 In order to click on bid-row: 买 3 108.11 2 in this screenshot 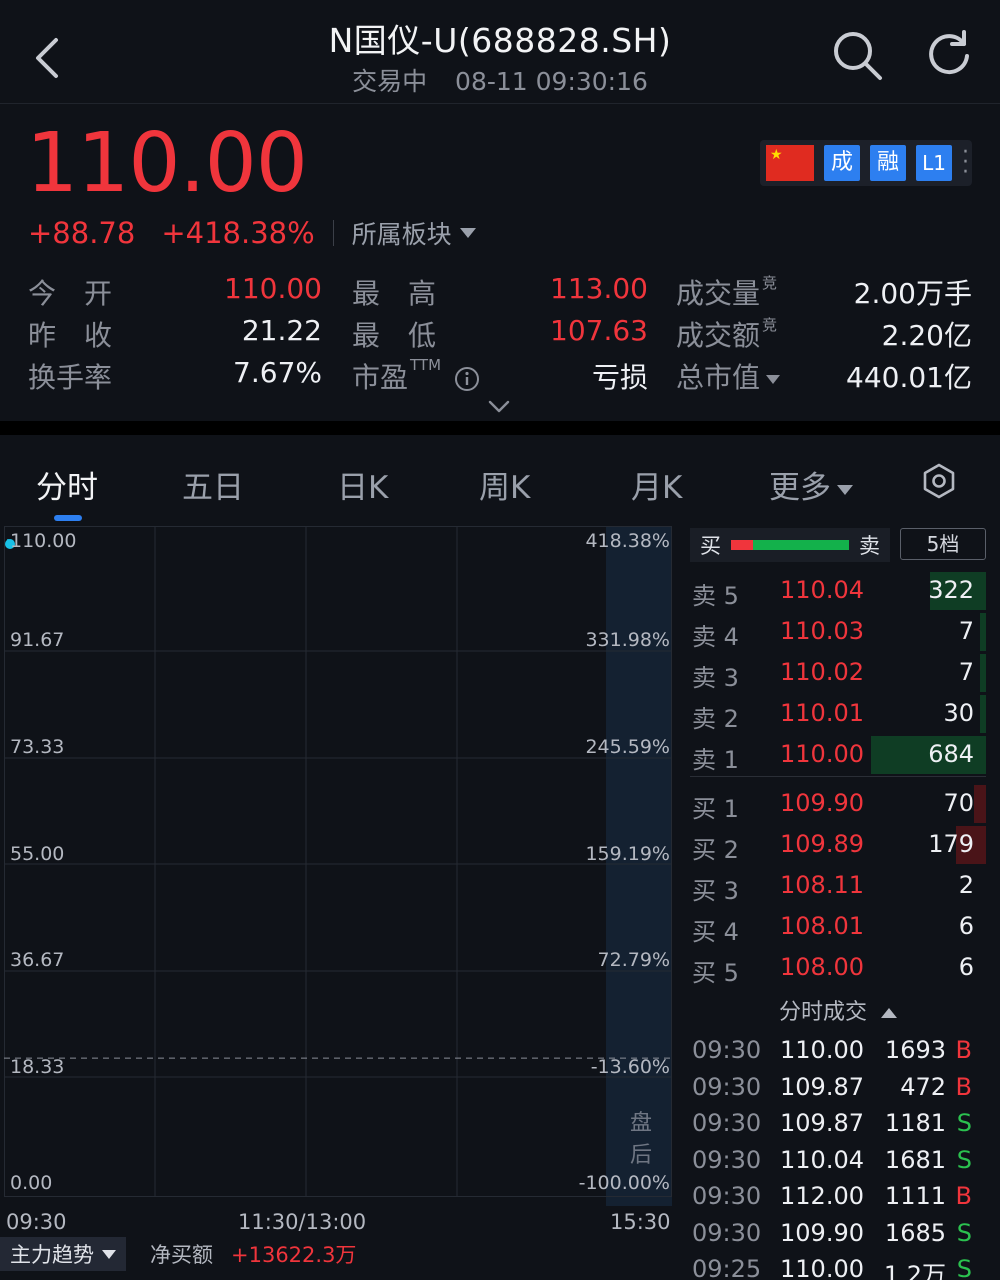, I will do `click(838, 886)`.